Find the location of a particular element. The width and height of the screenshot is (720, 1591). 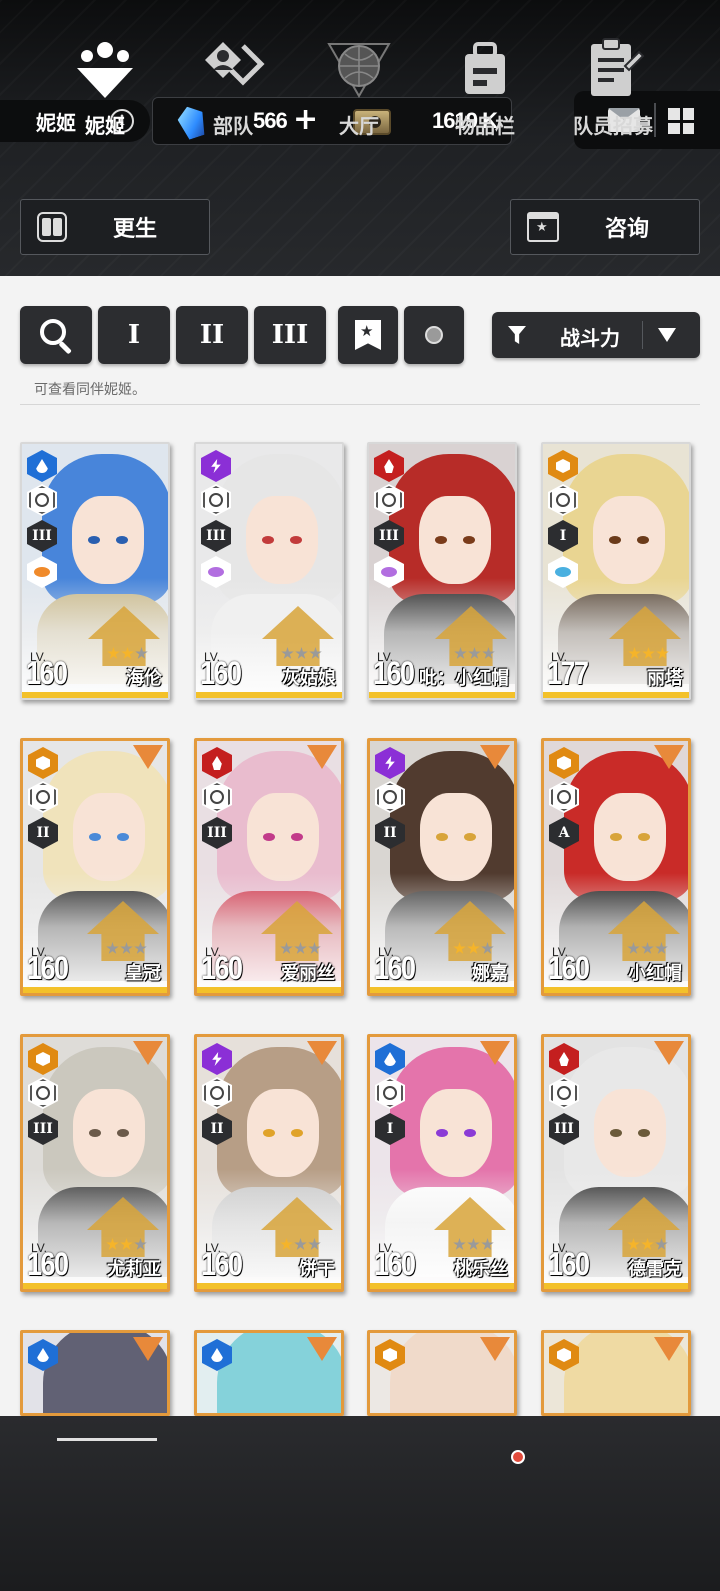

character-name: 丽塔 is located at coordinates (665, 678).